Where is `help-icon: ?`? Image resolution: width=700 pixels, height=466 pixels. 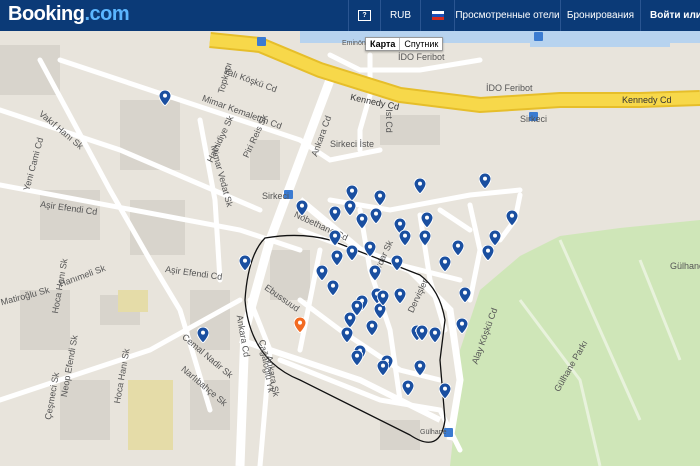 help-icon: ? is located at coordinates (364, 15).